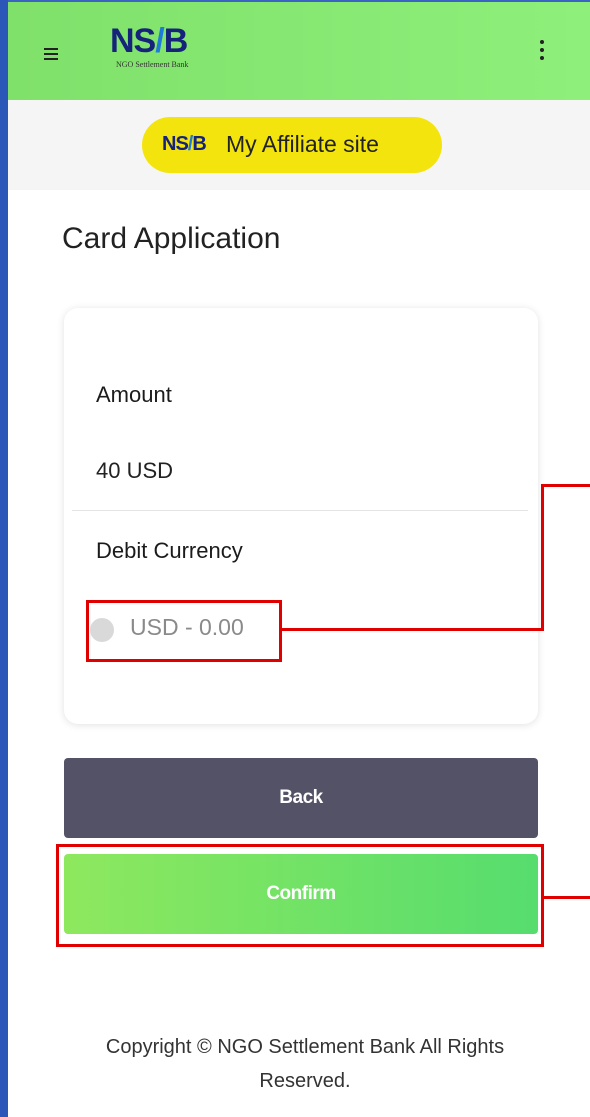  What do you see at coordinates (301, 798) in the screenshot?
I see `back-button: Back` at bounding box center [301, 798].